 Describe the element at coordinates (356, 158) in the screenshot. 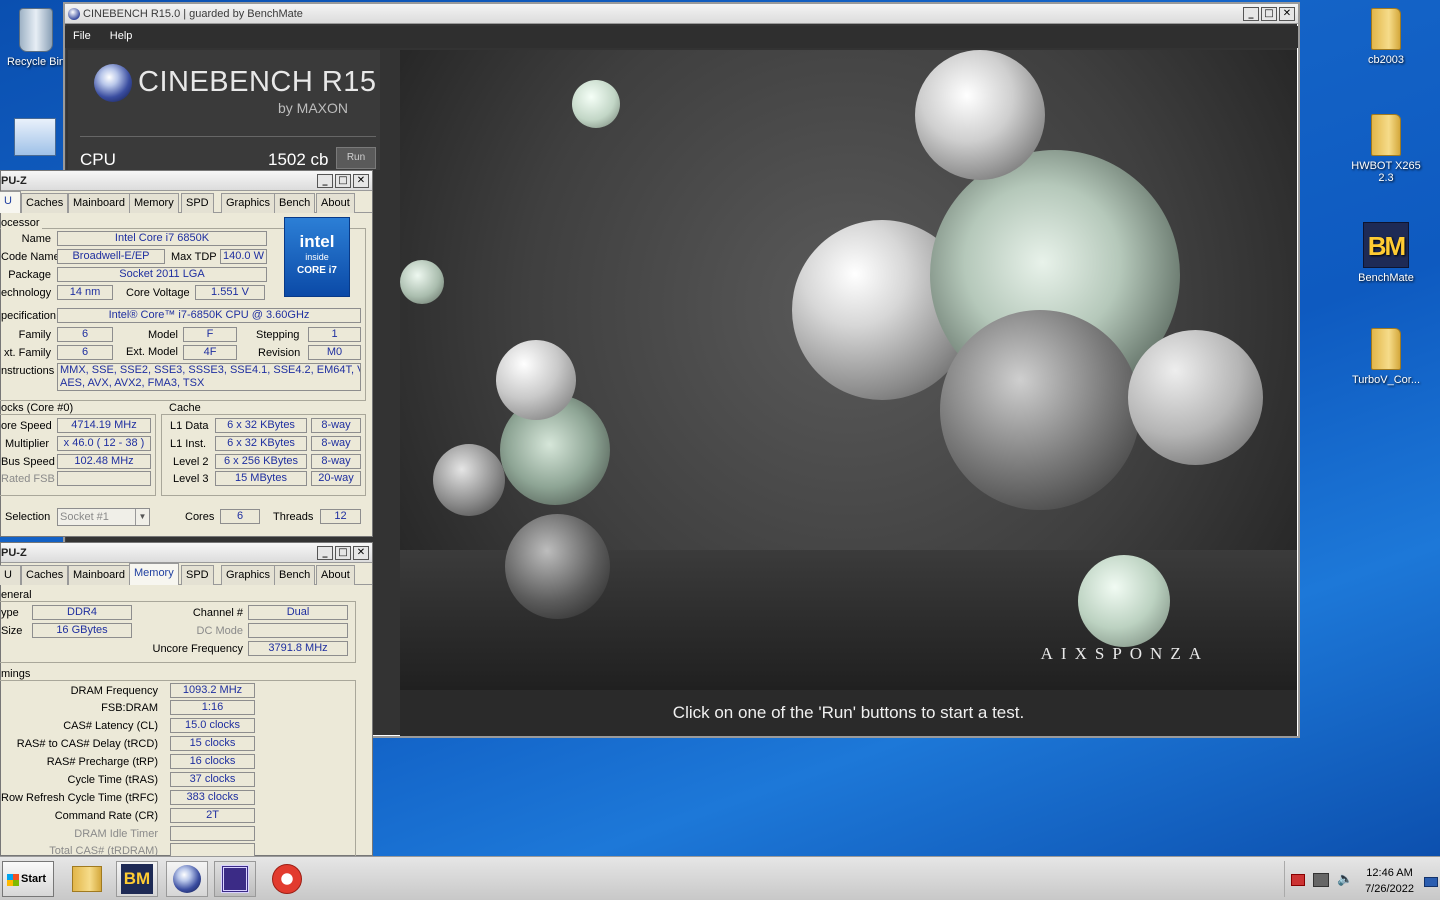

I see `run-cpu-button: Run` at that location.